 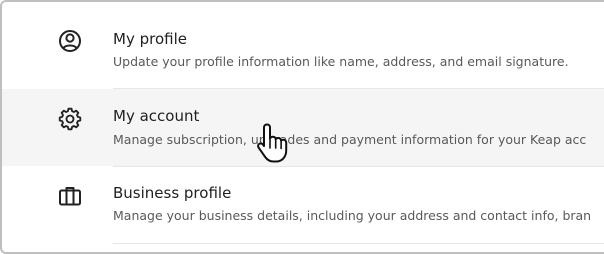 What do you see at coordinates (273, 143) in the screenshot?
I see `hand-pointer-icon` at bounding box center [273, 143].